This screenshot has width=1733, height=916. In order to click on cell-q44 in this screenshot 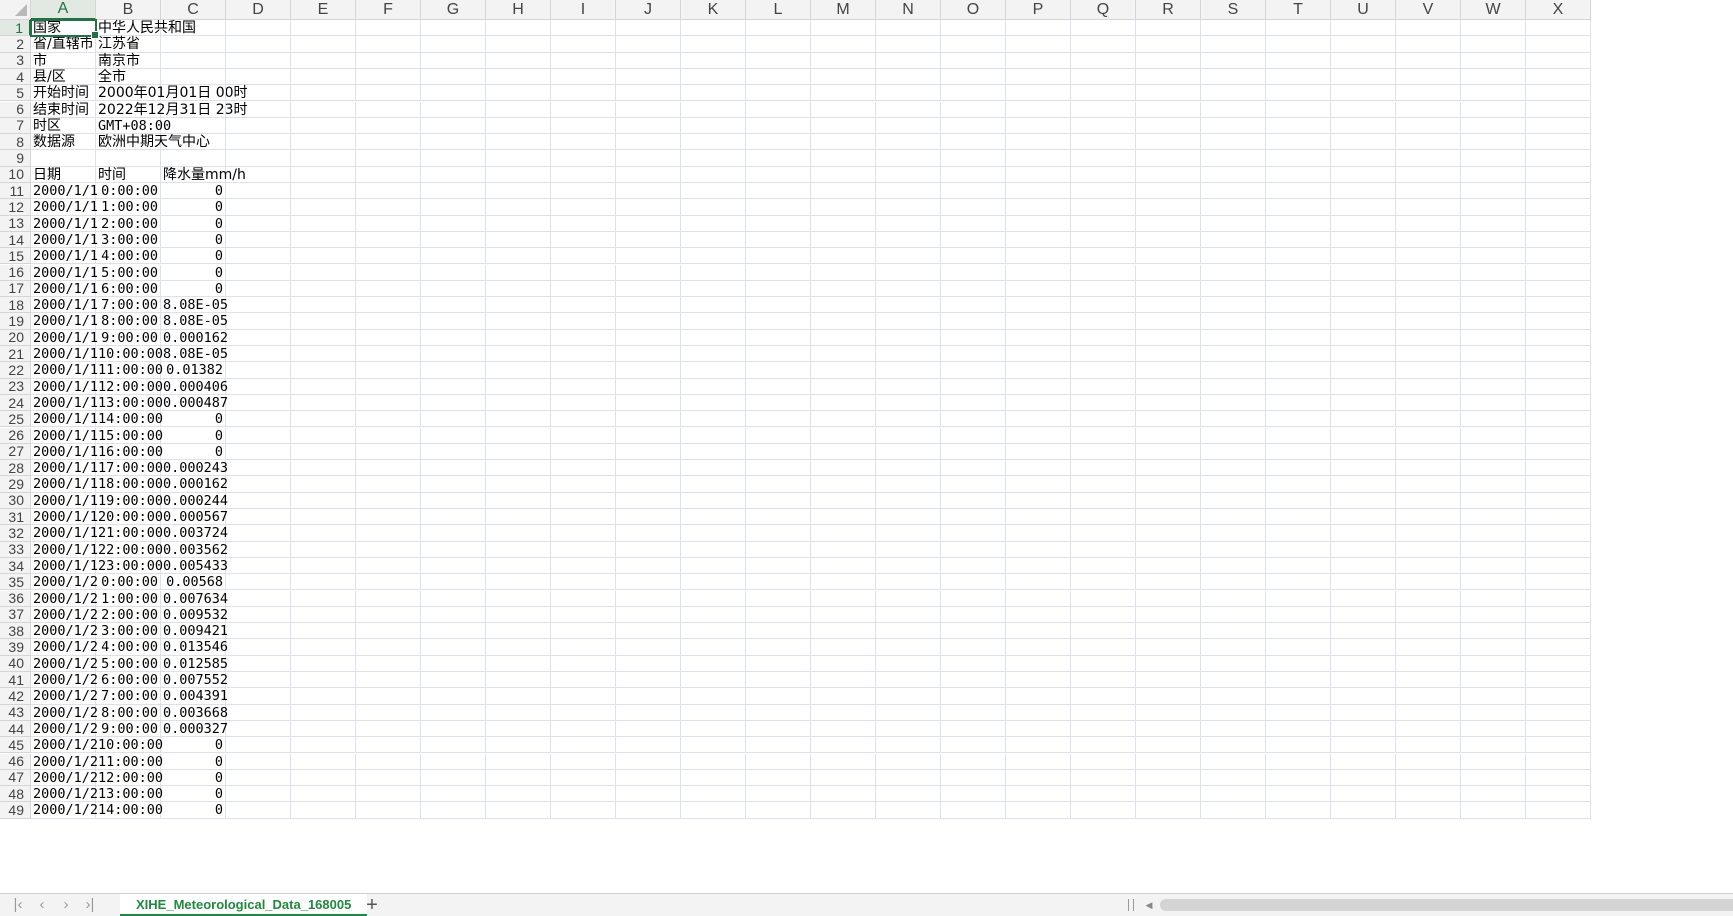, I will do `click(1103, 729)`.